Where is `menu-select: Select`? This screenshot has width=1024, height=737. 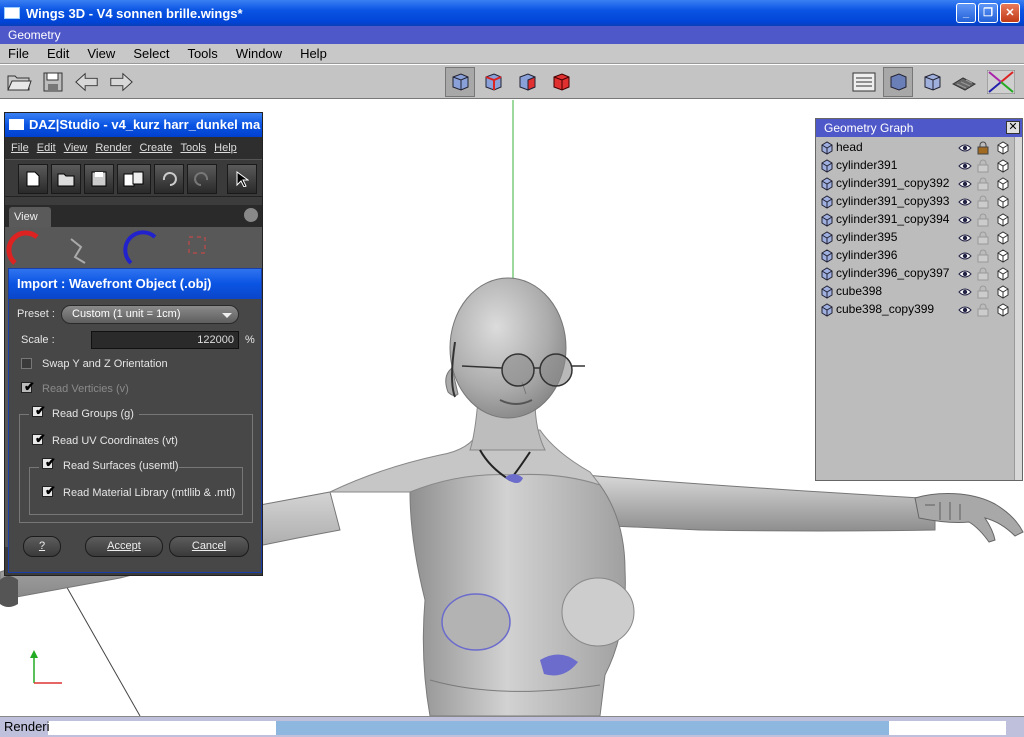 menu-select: Select is located at coordinates (151, 53).